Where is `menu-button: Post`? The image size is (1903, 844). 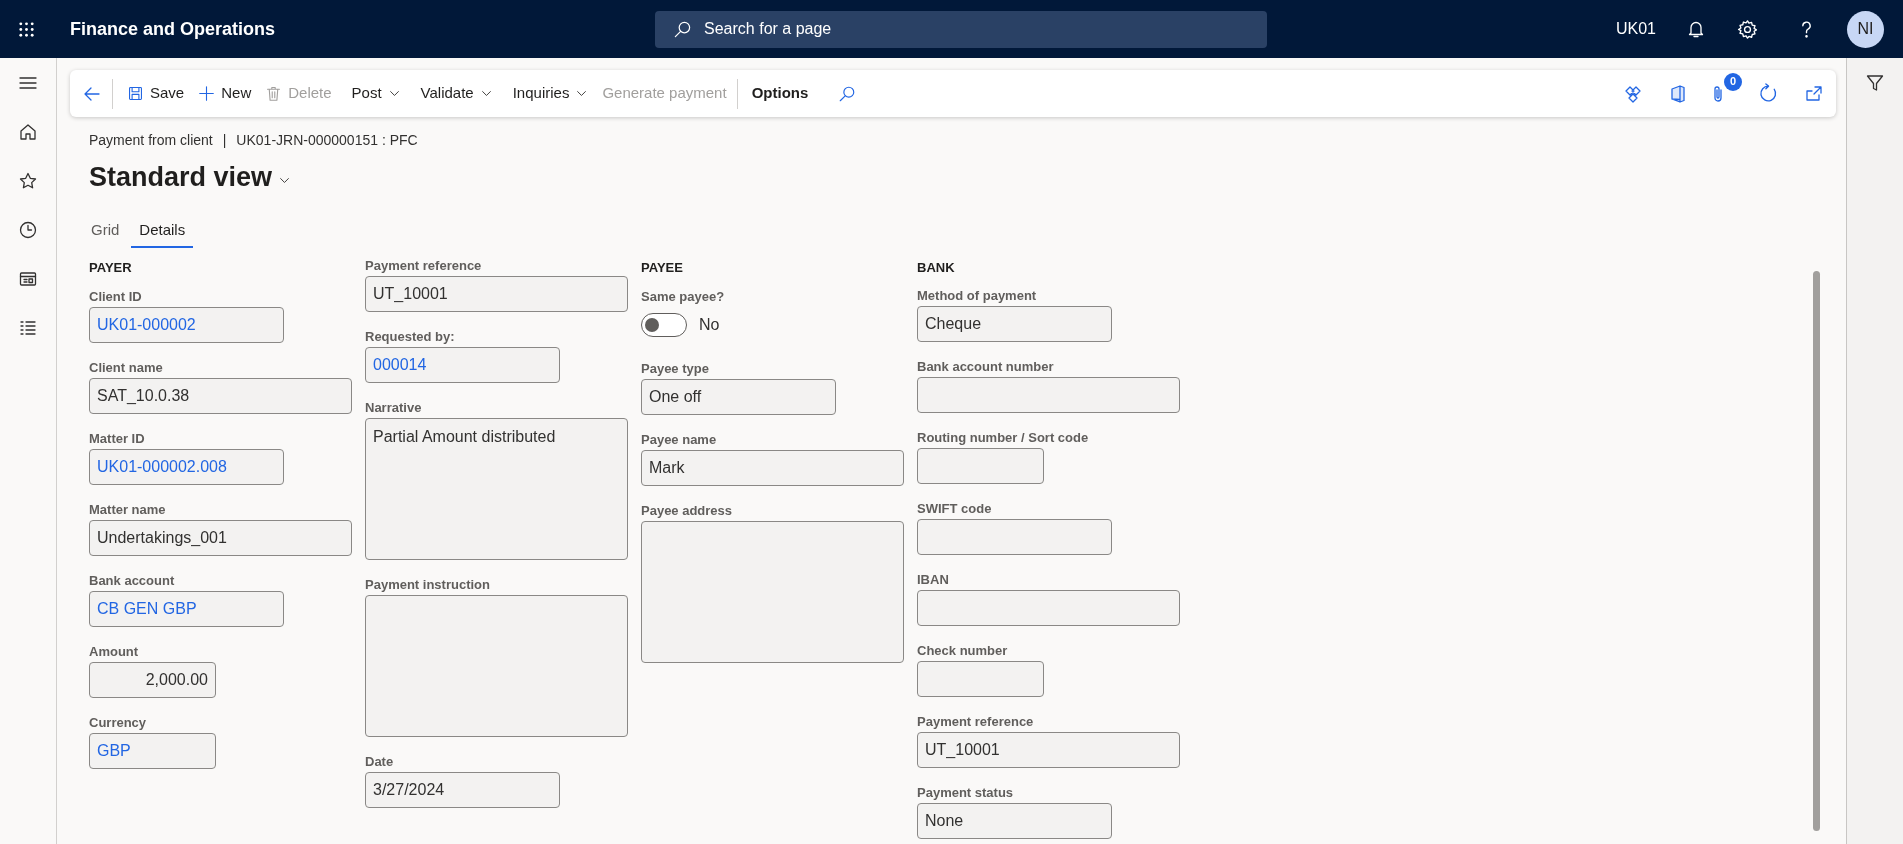
menu-button: Post is located at coordinates (376, 93).